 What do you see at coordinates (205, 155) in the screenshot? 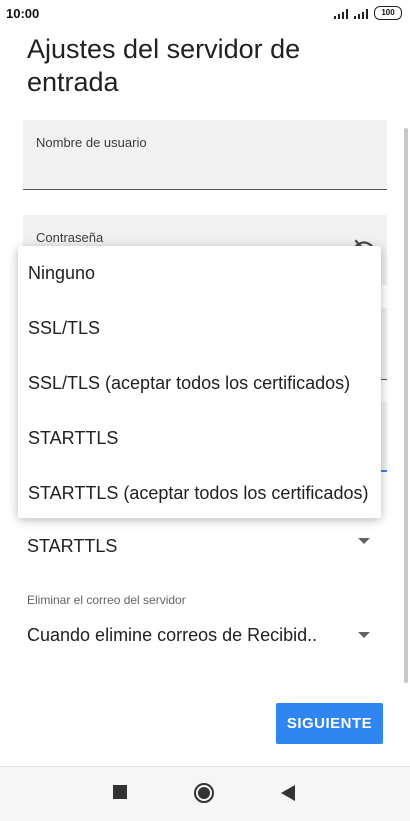
I see `username-field: Nombre de usuario` at bounding box center [205, 155].